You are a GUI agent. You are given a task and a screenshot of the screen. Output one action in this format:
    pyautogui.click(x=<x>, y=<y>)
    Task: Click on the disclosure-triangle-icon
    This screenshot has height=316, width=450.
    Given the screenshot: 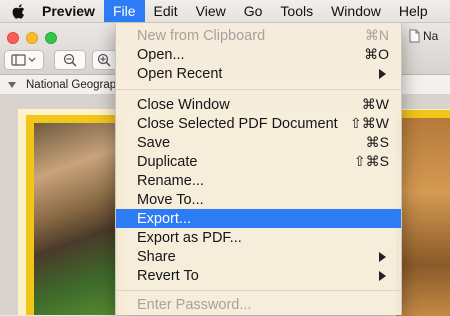 What is the action you would take?
    pyautogui.click(x=12, y=85)
    